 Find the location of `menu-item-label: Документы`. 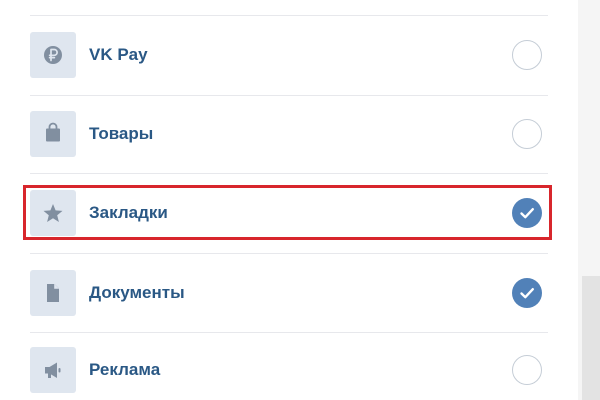

menu-item-label: Документы is located at coordinates (137, 292).